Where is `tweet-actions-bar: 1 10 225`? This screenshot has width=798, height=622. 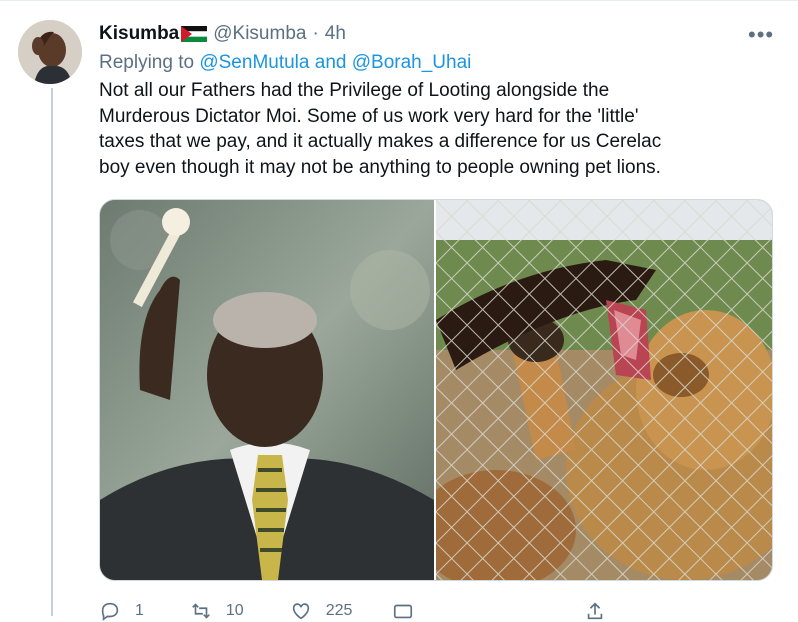
tweet-actions-bar: 1 10 225 is located at coordinates (352, 611).